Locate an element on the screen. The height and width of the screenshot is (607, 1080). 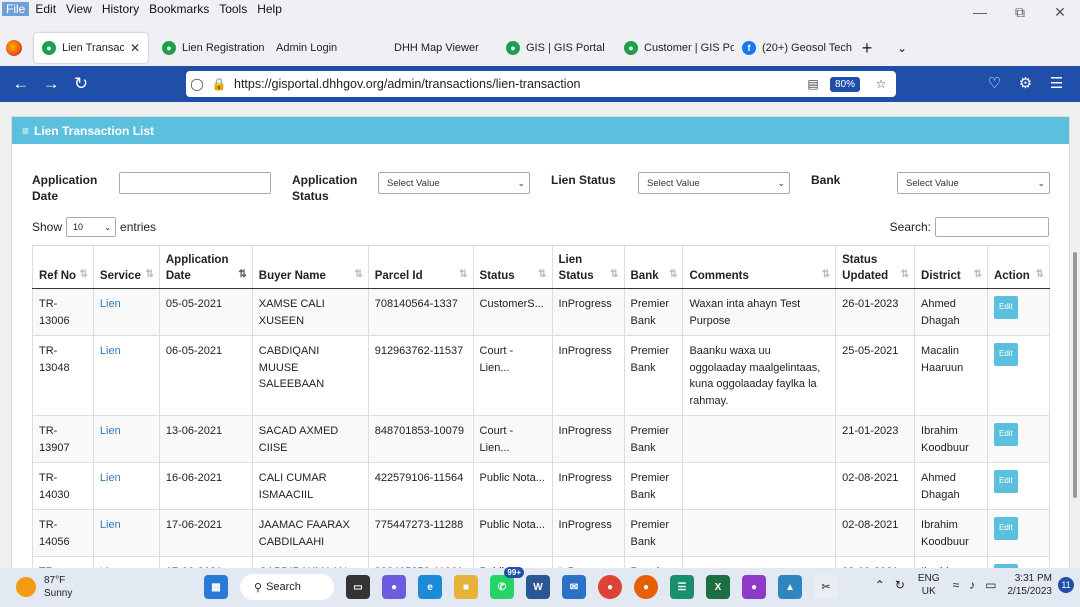
photos-icon: ▲ is located at coordinates (790, 587).